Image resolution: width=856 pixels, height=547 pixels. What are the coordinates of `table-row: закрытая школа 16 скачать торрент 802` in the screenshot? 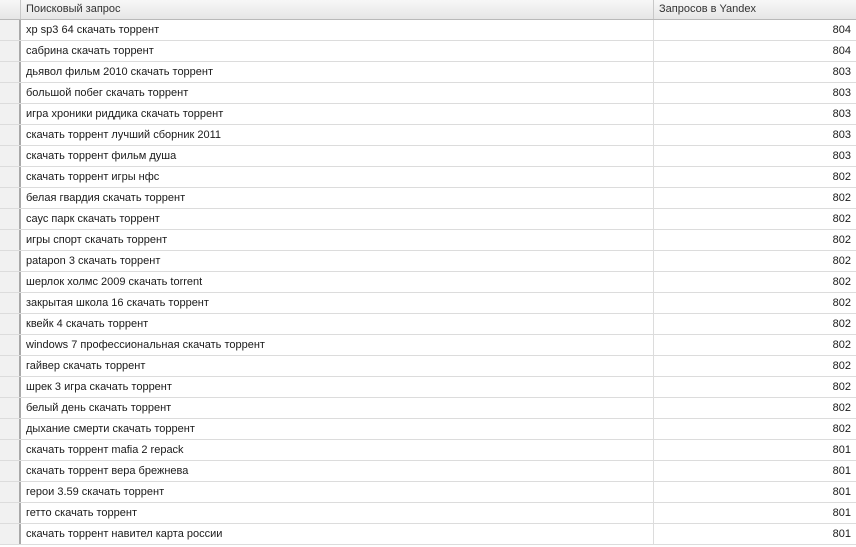 It's located at (428, 303).